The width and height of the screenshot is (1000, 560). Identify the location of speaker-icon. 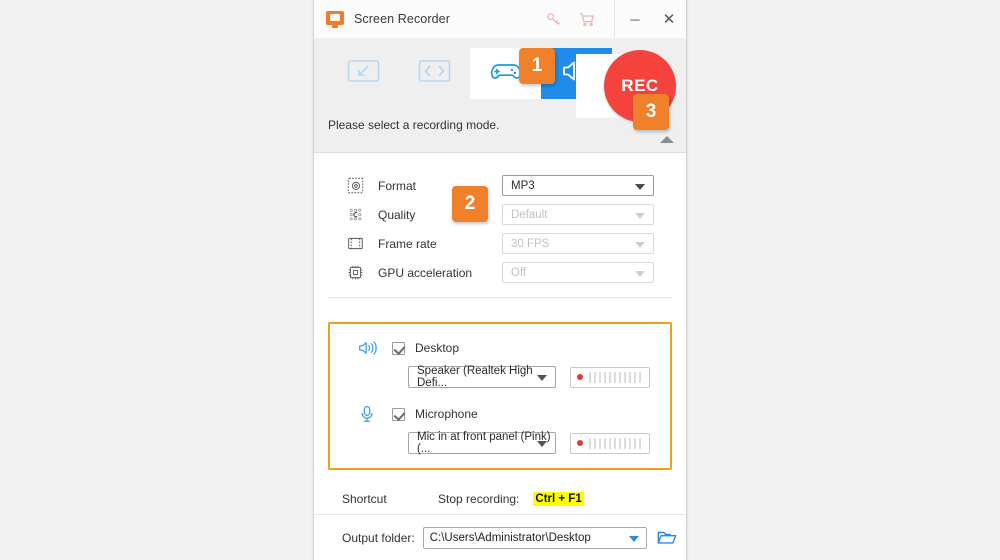
(367, 348).